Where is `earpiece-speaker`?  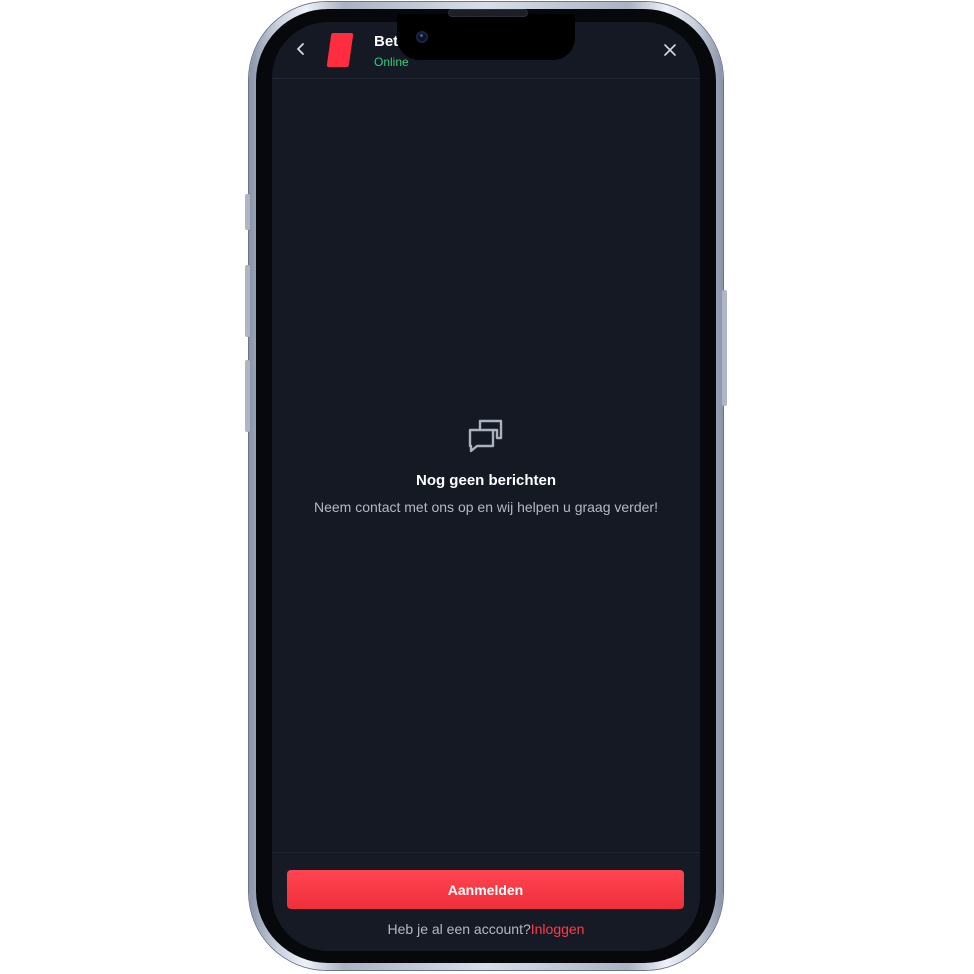 earpiece-speaker is located at coordinates (488, 13).